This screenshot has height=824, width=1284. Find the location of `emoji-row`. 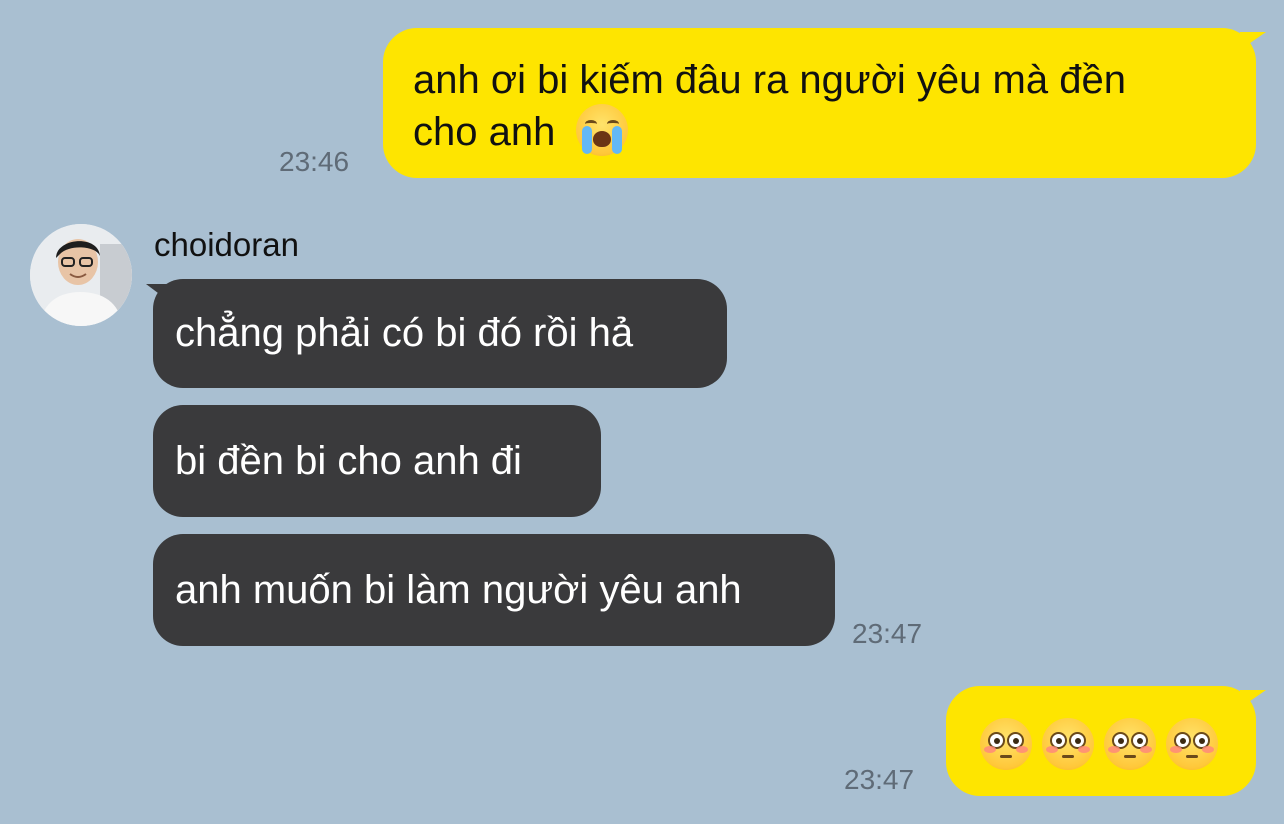

emoji-row is located at coordinates (1099, 744).